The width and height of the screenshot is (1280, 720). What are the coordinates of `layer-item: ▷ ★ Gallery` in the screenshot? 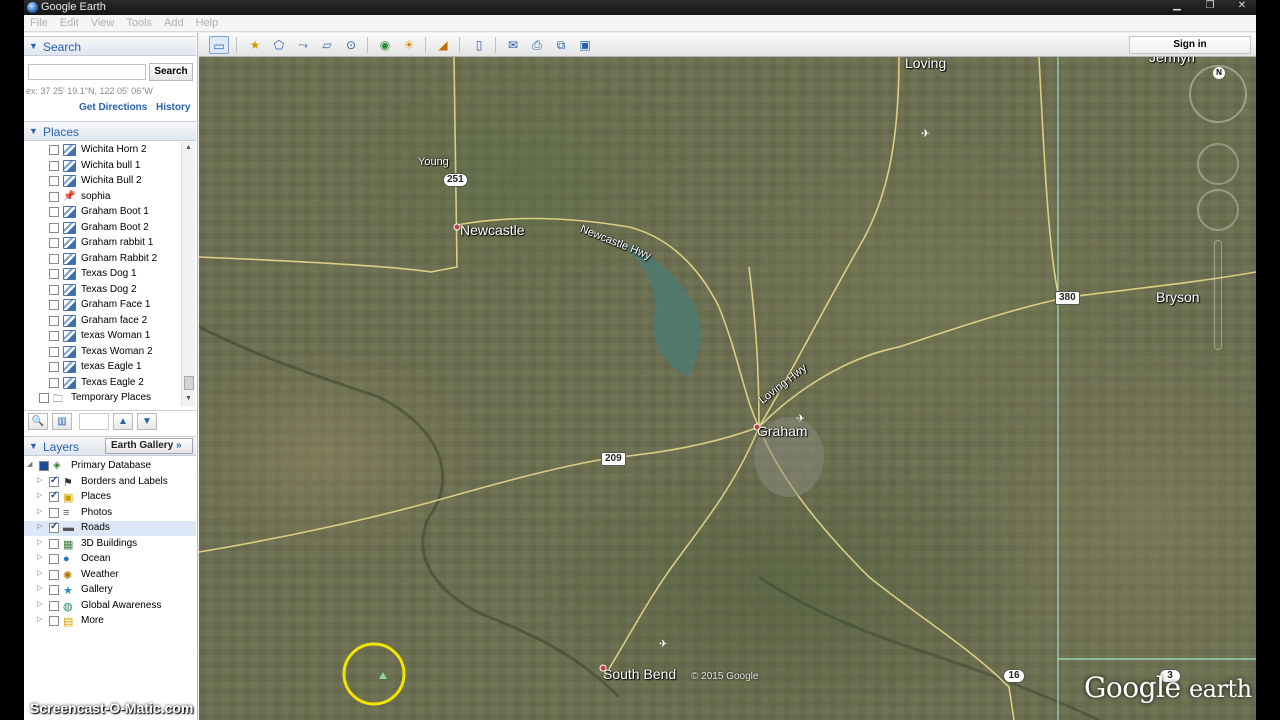 It's located at (110, 590).